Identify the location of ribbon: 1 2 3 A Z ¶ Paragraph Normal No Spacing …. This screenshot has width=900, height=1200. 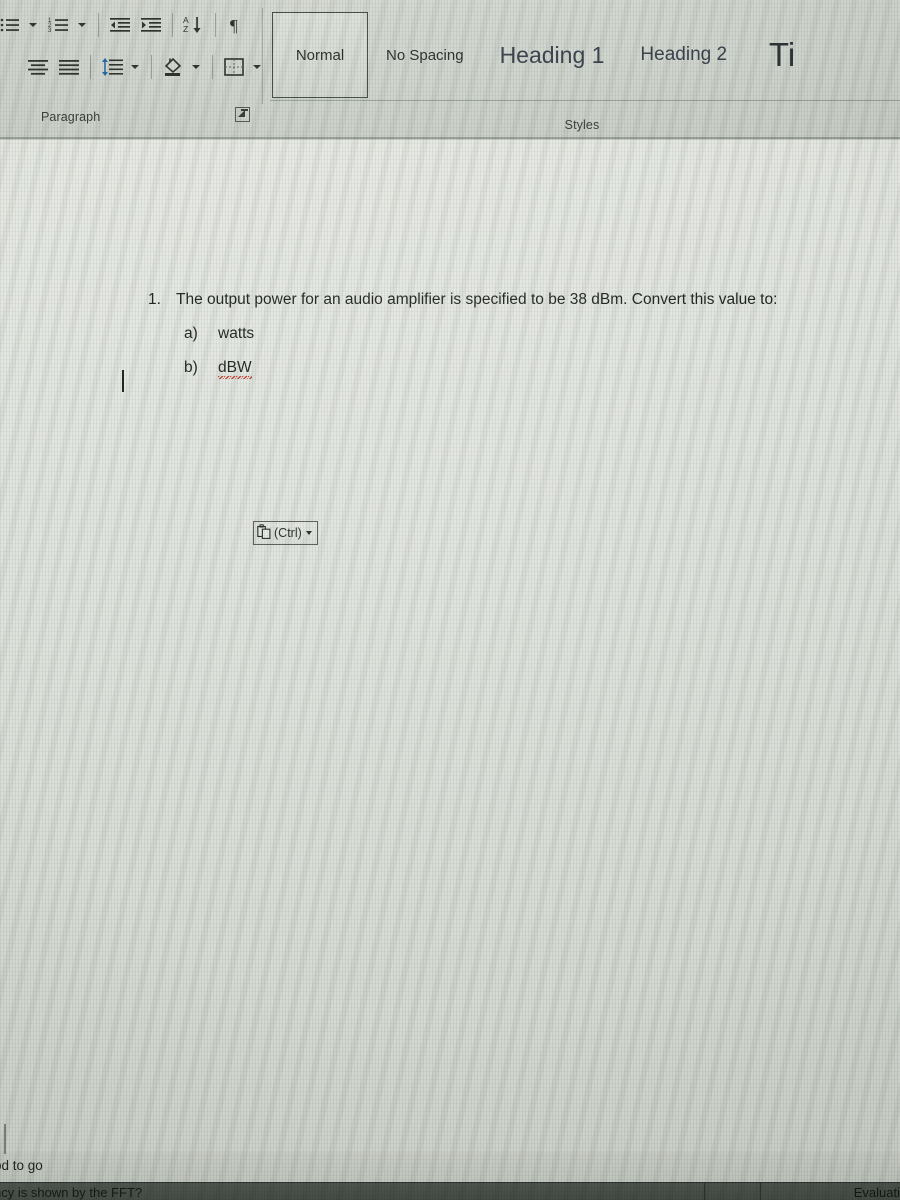
(450, 69).